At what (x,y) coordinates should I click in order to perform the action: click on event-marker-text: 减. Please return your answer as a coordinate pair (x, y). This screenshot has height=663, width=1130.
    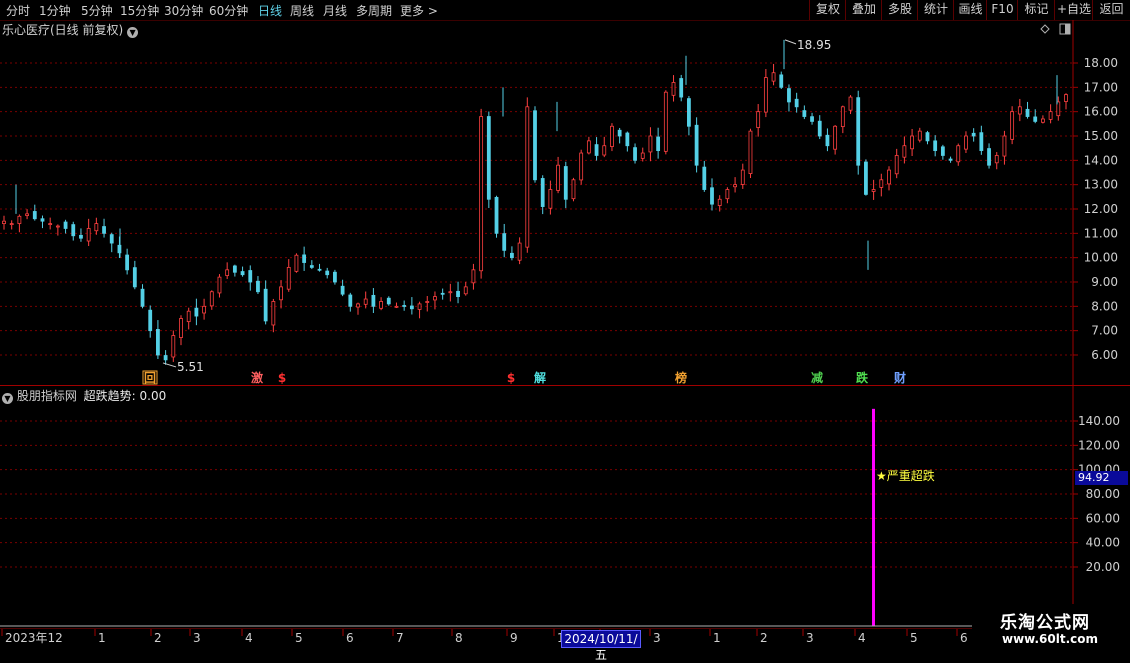
    Looking at the image, I should click on (817, 377).